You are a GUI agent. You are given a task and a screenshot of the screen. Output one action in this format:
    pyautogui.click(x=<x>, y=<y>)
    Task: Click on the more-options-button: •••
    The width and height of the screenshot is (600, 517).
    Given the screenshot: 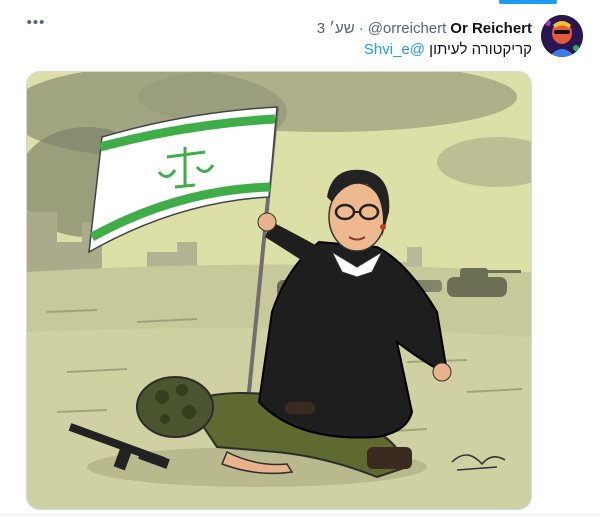 What is the action you would take?
    pyautogui.click(x=36, y=22)
    